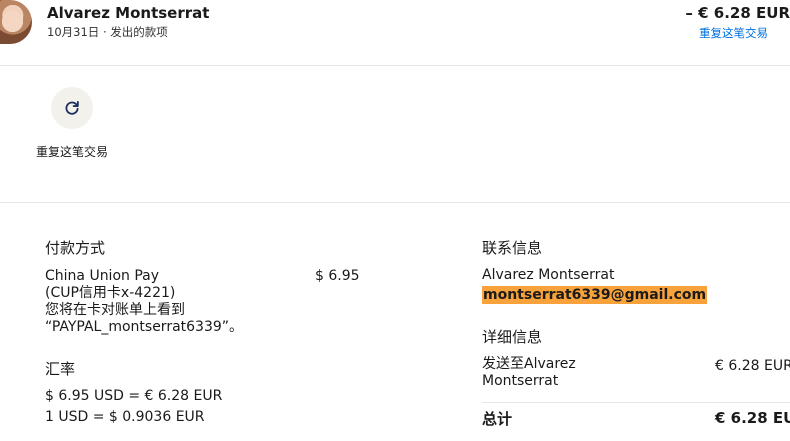 Image resolution: width=790 pixels, height=441 pixels. Describe the element at coordinates (733, 33) in the screenshot. I see `repeat-transaction-link: 重复这笔交易` at that location.